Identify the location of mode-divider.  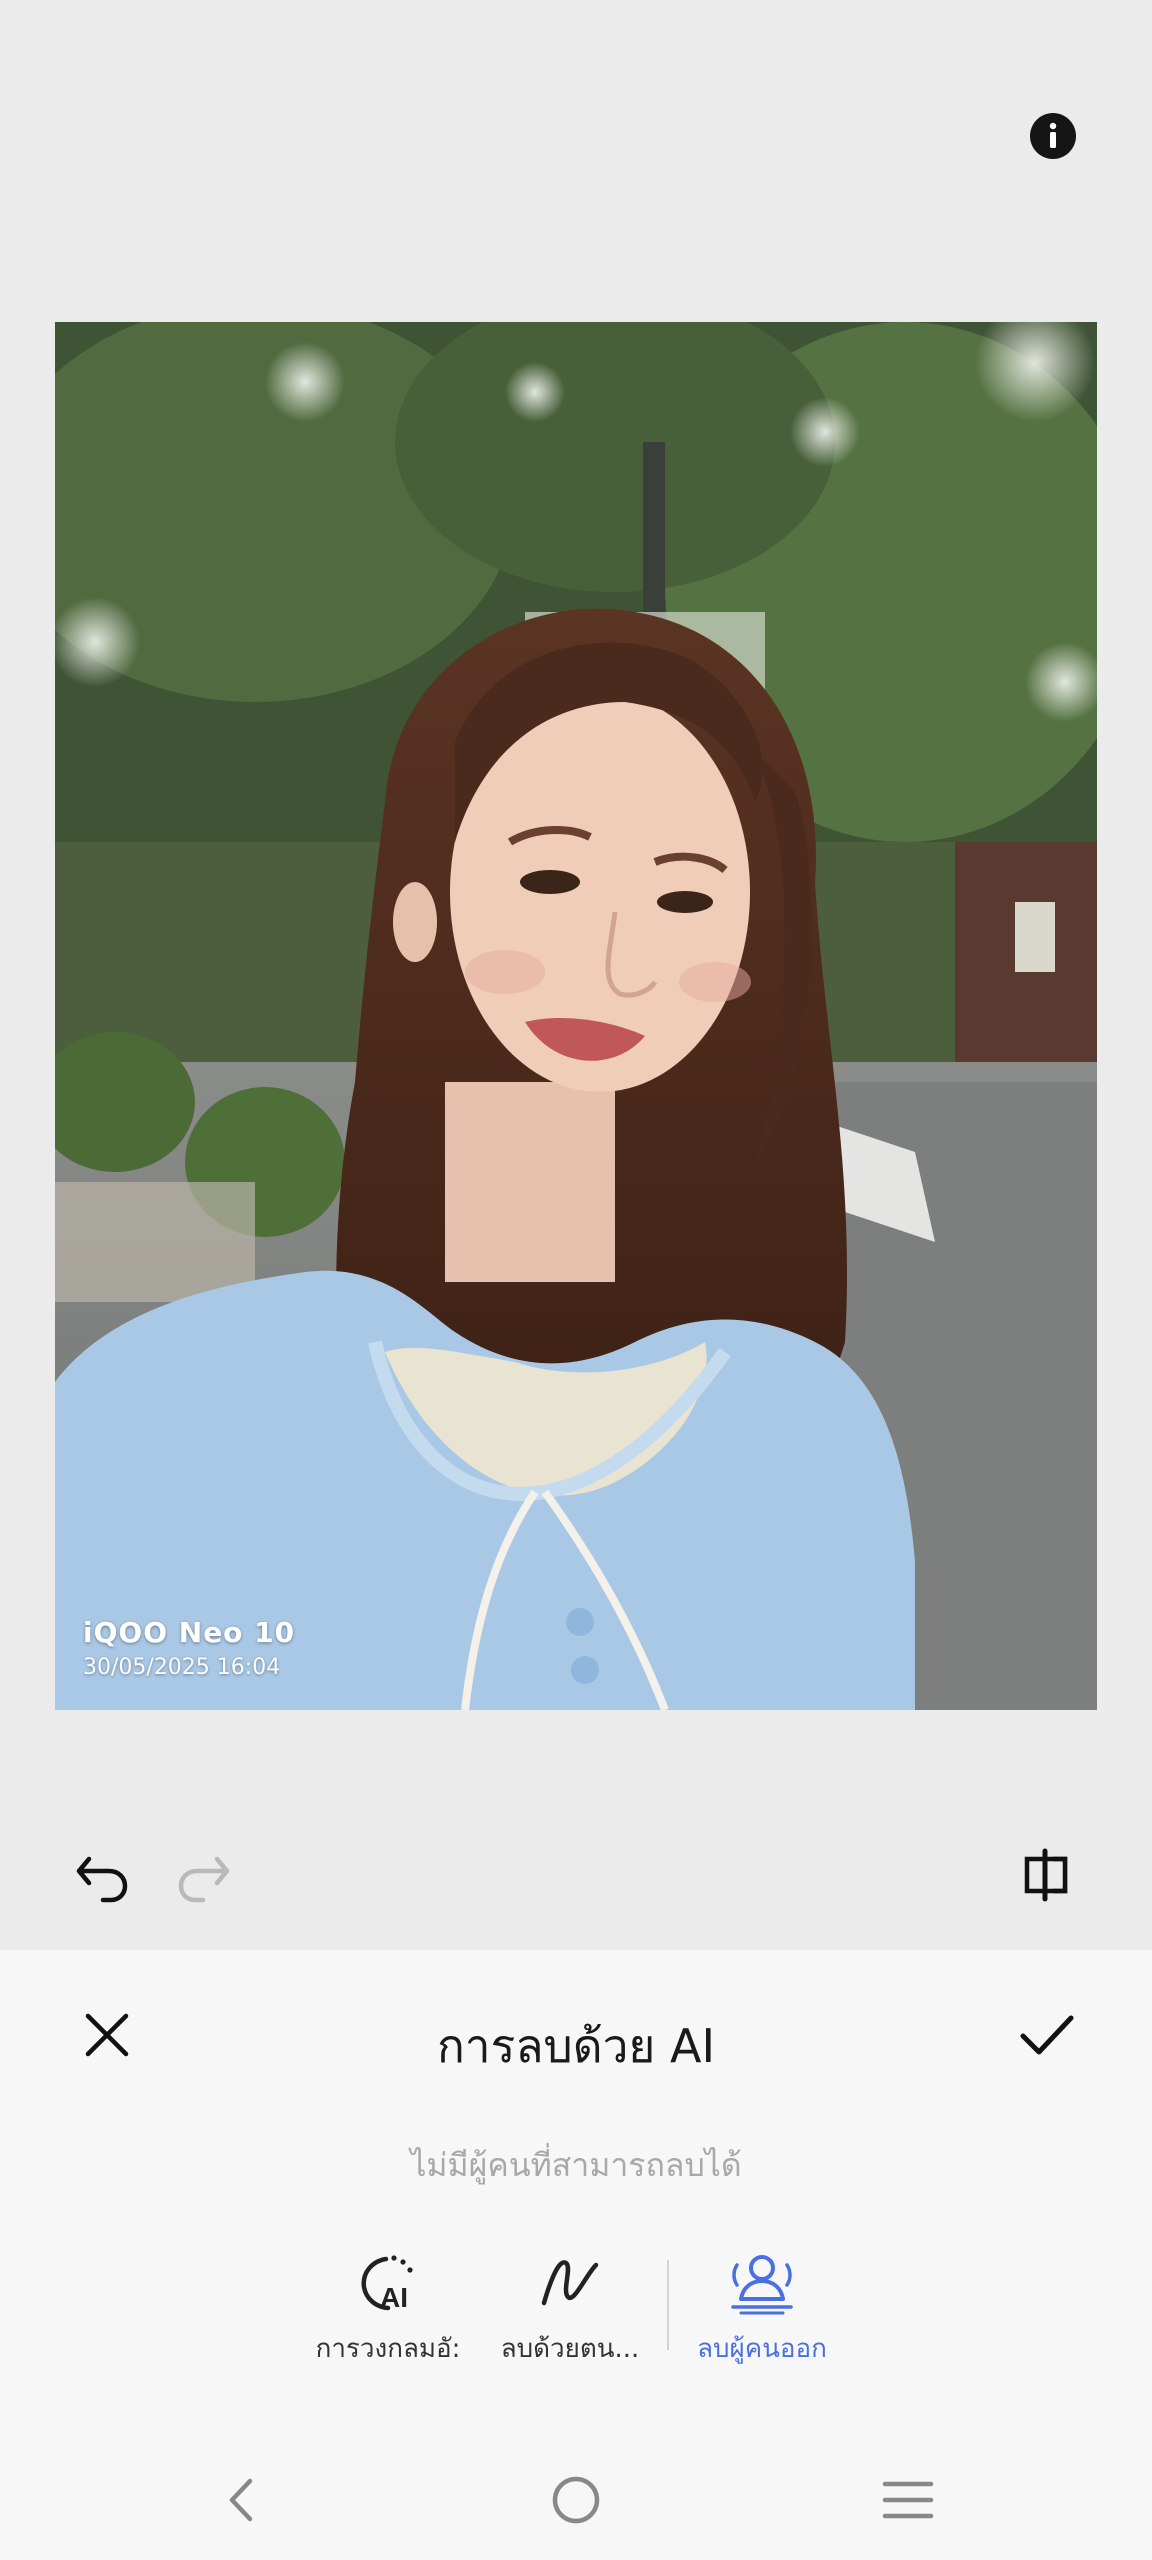
(668, 2305).